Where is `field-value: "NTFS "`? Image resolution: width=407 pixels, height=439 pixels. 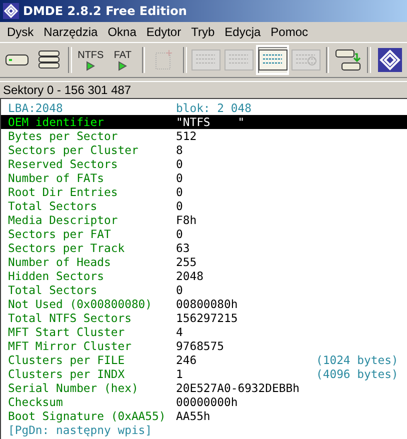 field-value: "NTFS " is located at coordinates (211, 122).